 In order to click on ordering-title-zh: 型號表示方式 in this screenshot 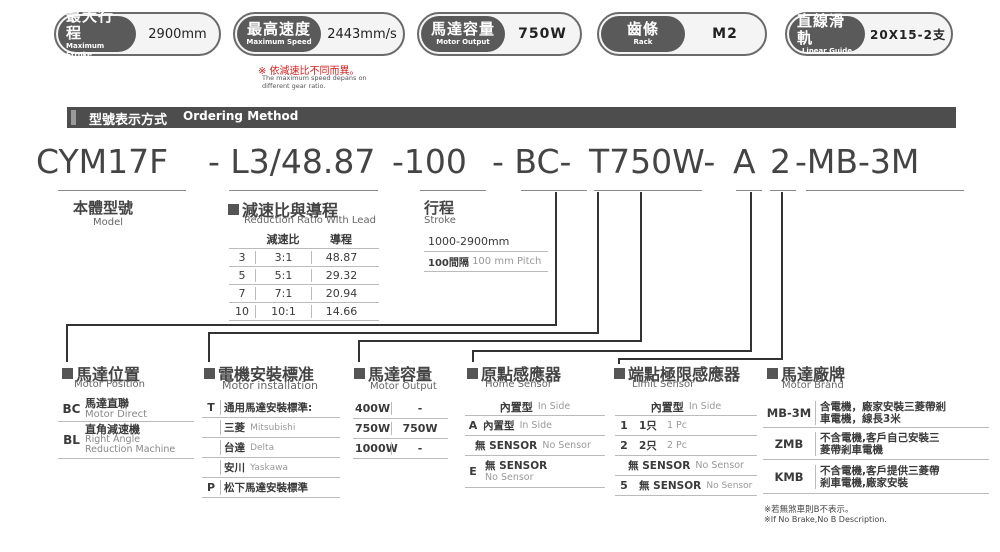, I will do `click(128, 120)`.